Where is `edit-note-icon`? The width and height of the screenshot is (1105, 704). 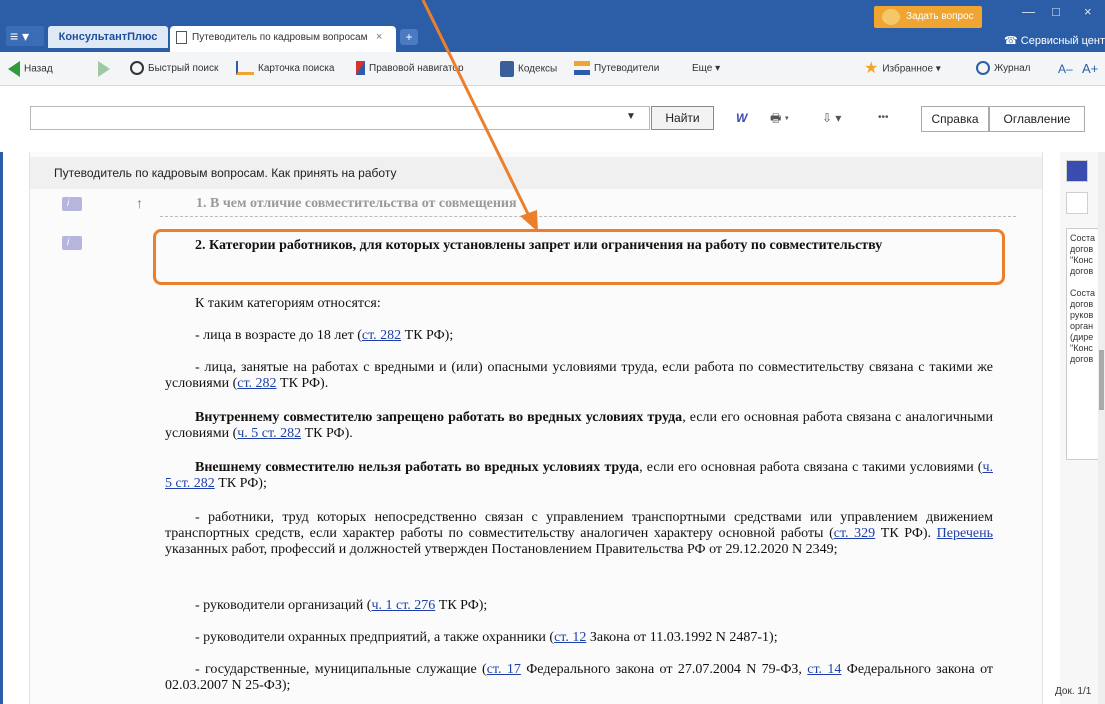 edit-note-icon is located at coordinates (1077, 203).